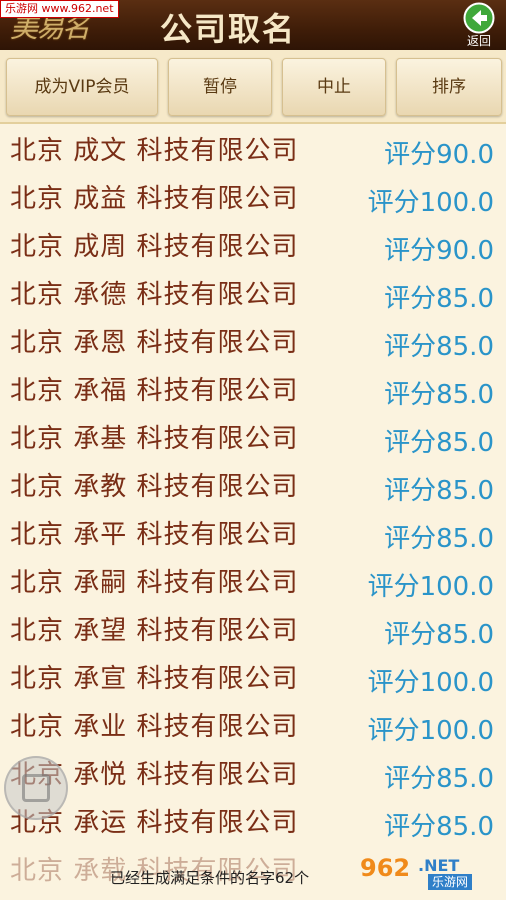 This screenshot has width=506, height=900. I want to click on name-row: 北京 承运 科技有限公司 评分85.0, so click(253, 820).